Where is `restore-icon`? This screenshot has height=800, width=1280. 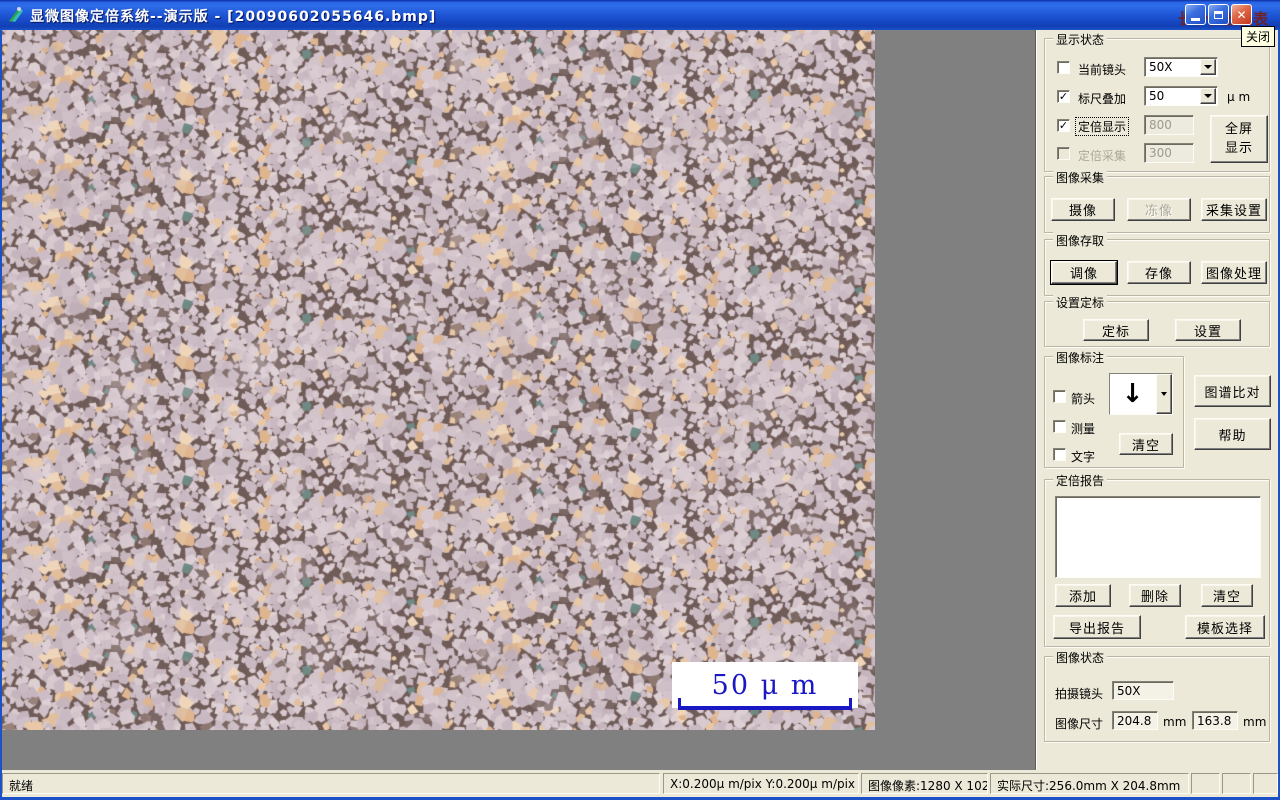 restore-icon is located at coordinates (1218, 14).